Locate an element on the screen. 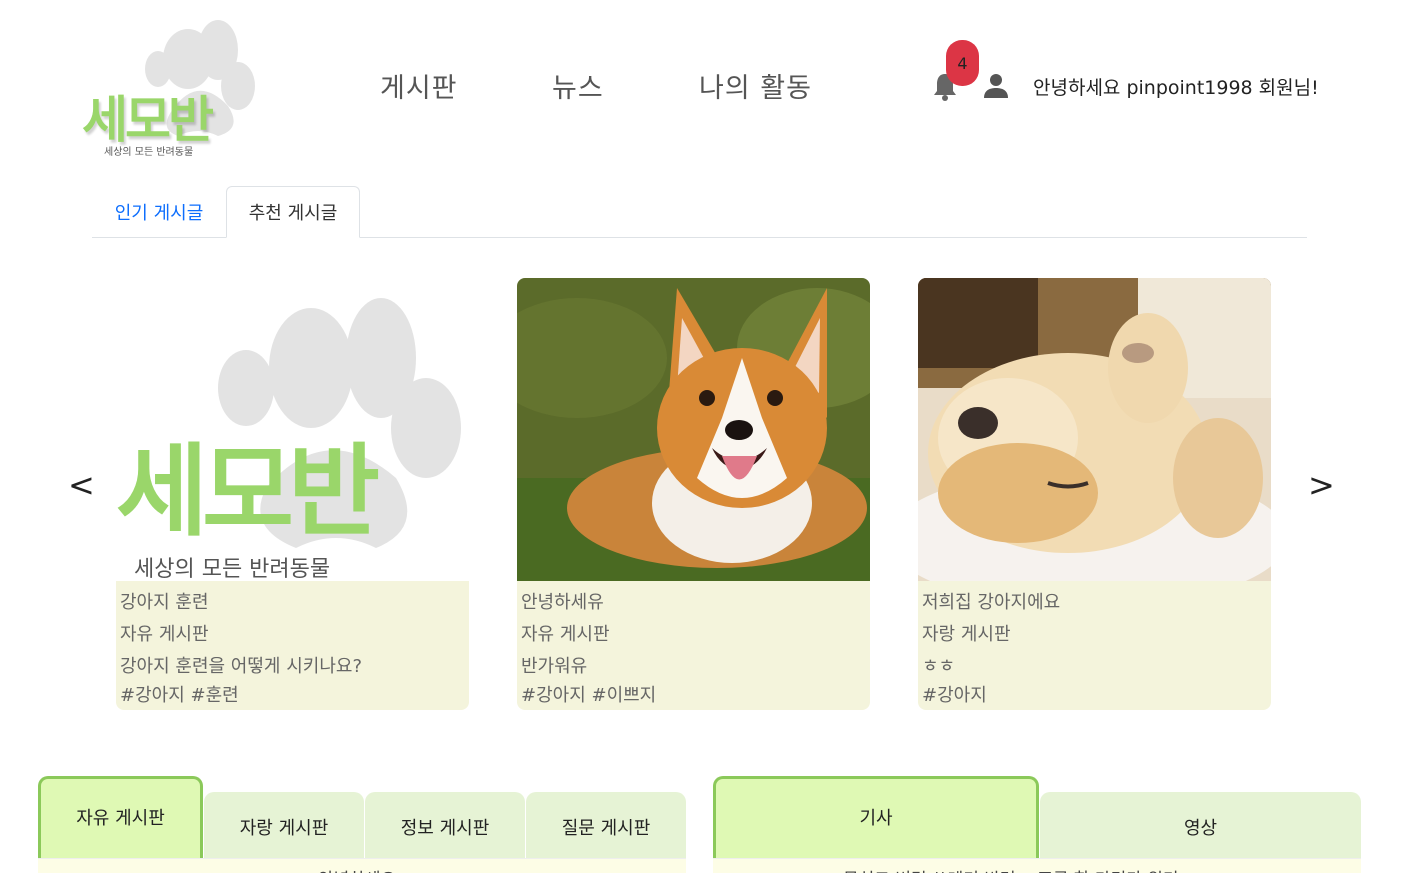  tab-question-board: 질문 게시판 is located at coordinates (606, 825).